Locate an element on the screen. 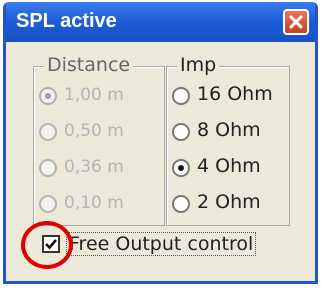 This screenshot has height=289, width=322. radio-label: 16 Ohm is located at coordinates (235, 94).